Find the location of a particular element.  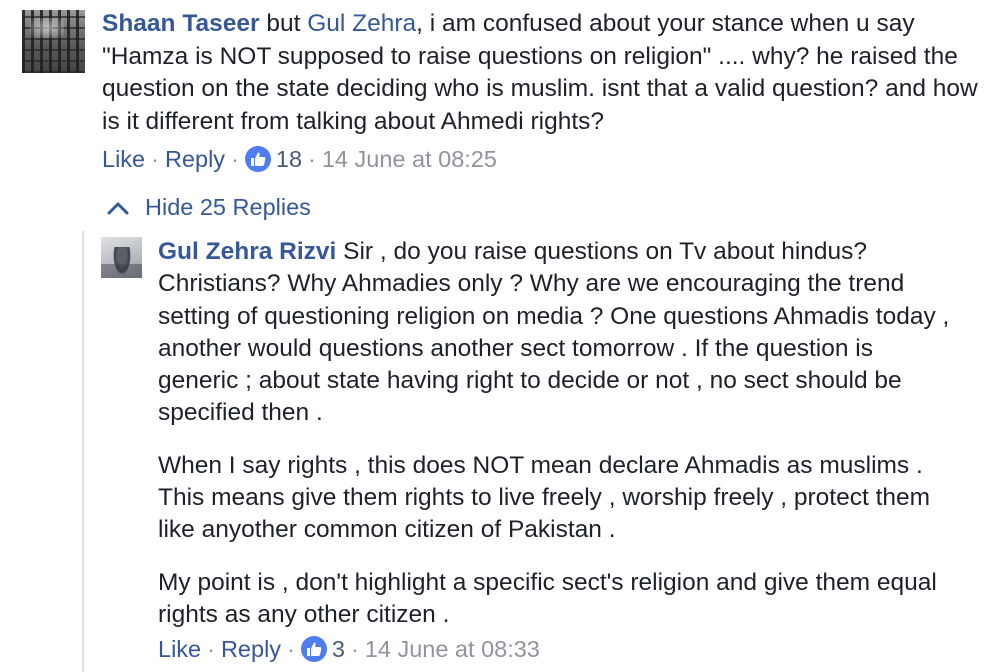

mention-link: Gul Zehra is located at coordinates (361, 23).